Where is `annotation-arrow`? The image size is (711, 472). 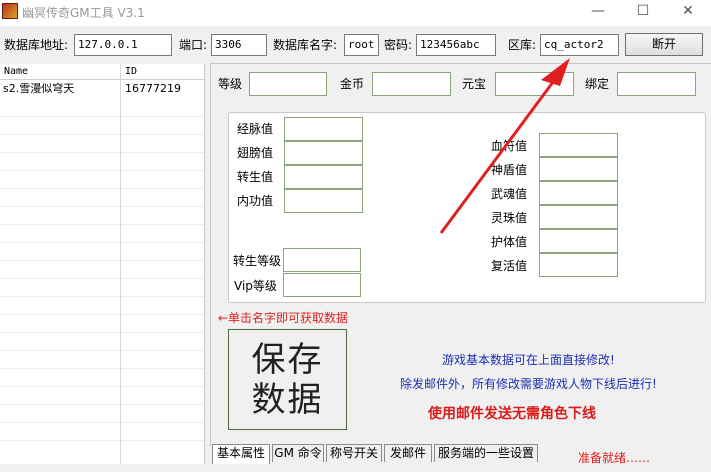
annotation-arrow is located at coordinates (504, 146).